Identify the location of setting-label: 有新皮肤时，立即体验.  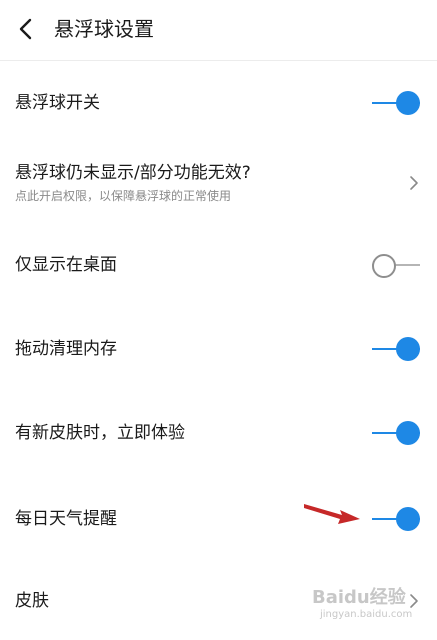
(100, 433).